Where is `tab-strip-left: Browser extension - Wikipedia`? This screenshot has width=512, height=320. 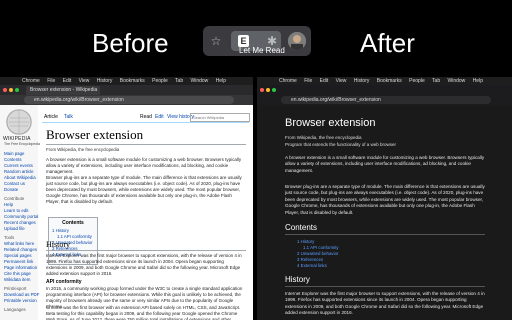 tab-strip-left: Browser extension - Wikipedia is located at coordinates (126, 90).